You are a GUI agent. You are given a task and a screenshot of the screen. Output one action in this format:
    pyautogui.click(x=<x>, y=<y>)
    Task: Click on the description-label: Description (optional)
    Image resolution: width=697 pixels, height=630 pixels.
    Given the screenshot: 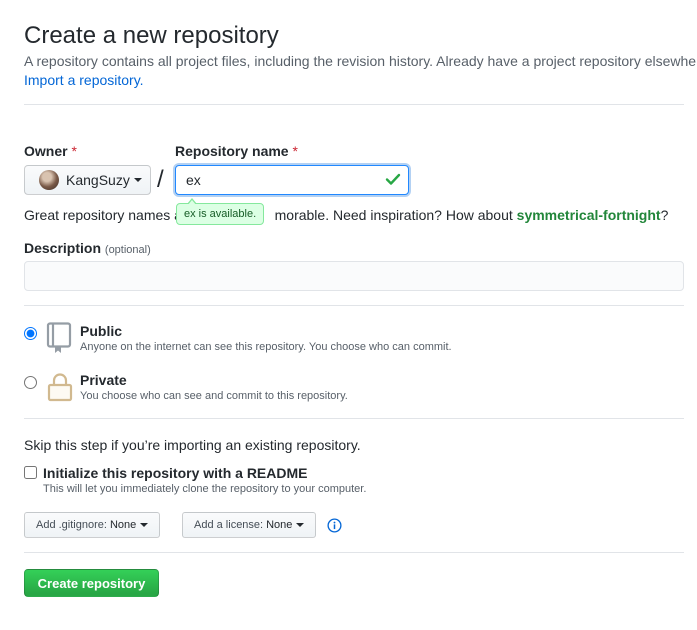 What is the action you would take?
    pyautogui.click(x=87, y=249)
    